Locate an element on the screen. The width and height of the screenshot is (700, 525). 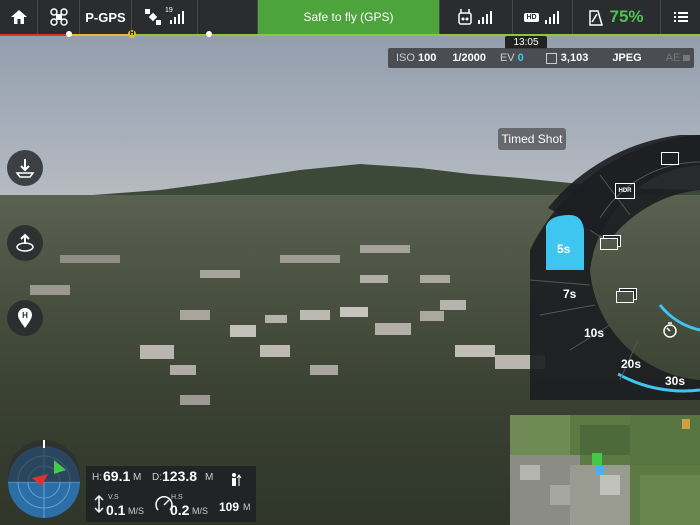
hdr-icon: HDR is located at coordinates (625, 191).